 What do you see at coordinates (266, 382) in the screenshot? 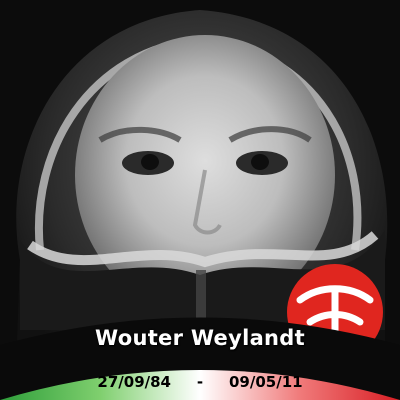
I see `death-date: 09/05/11` at bounding box center [266, 382].